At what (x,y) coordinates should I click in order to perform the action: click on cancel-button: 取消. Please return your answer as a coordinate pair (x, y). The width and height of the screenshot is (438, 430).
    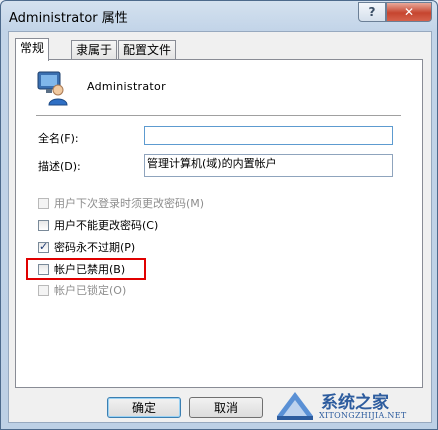
    Looking at the image, I should click on (226, 407).